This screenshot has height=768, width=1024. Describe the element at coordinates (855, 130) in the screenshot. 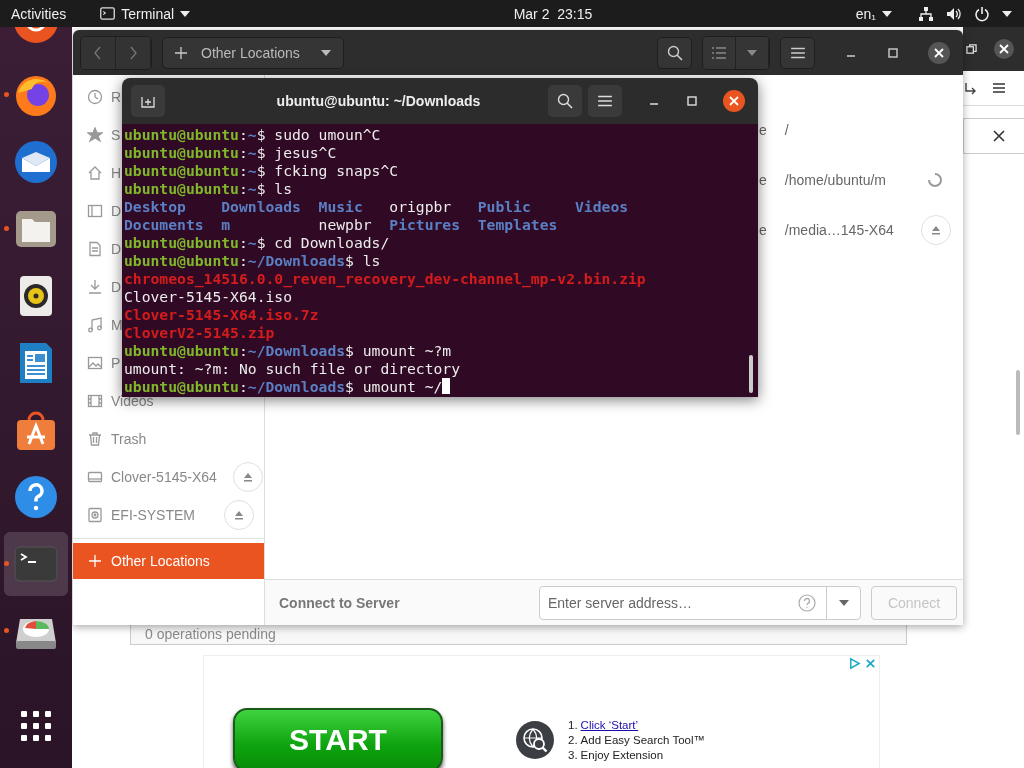

I see `location-row: e /` at that location.